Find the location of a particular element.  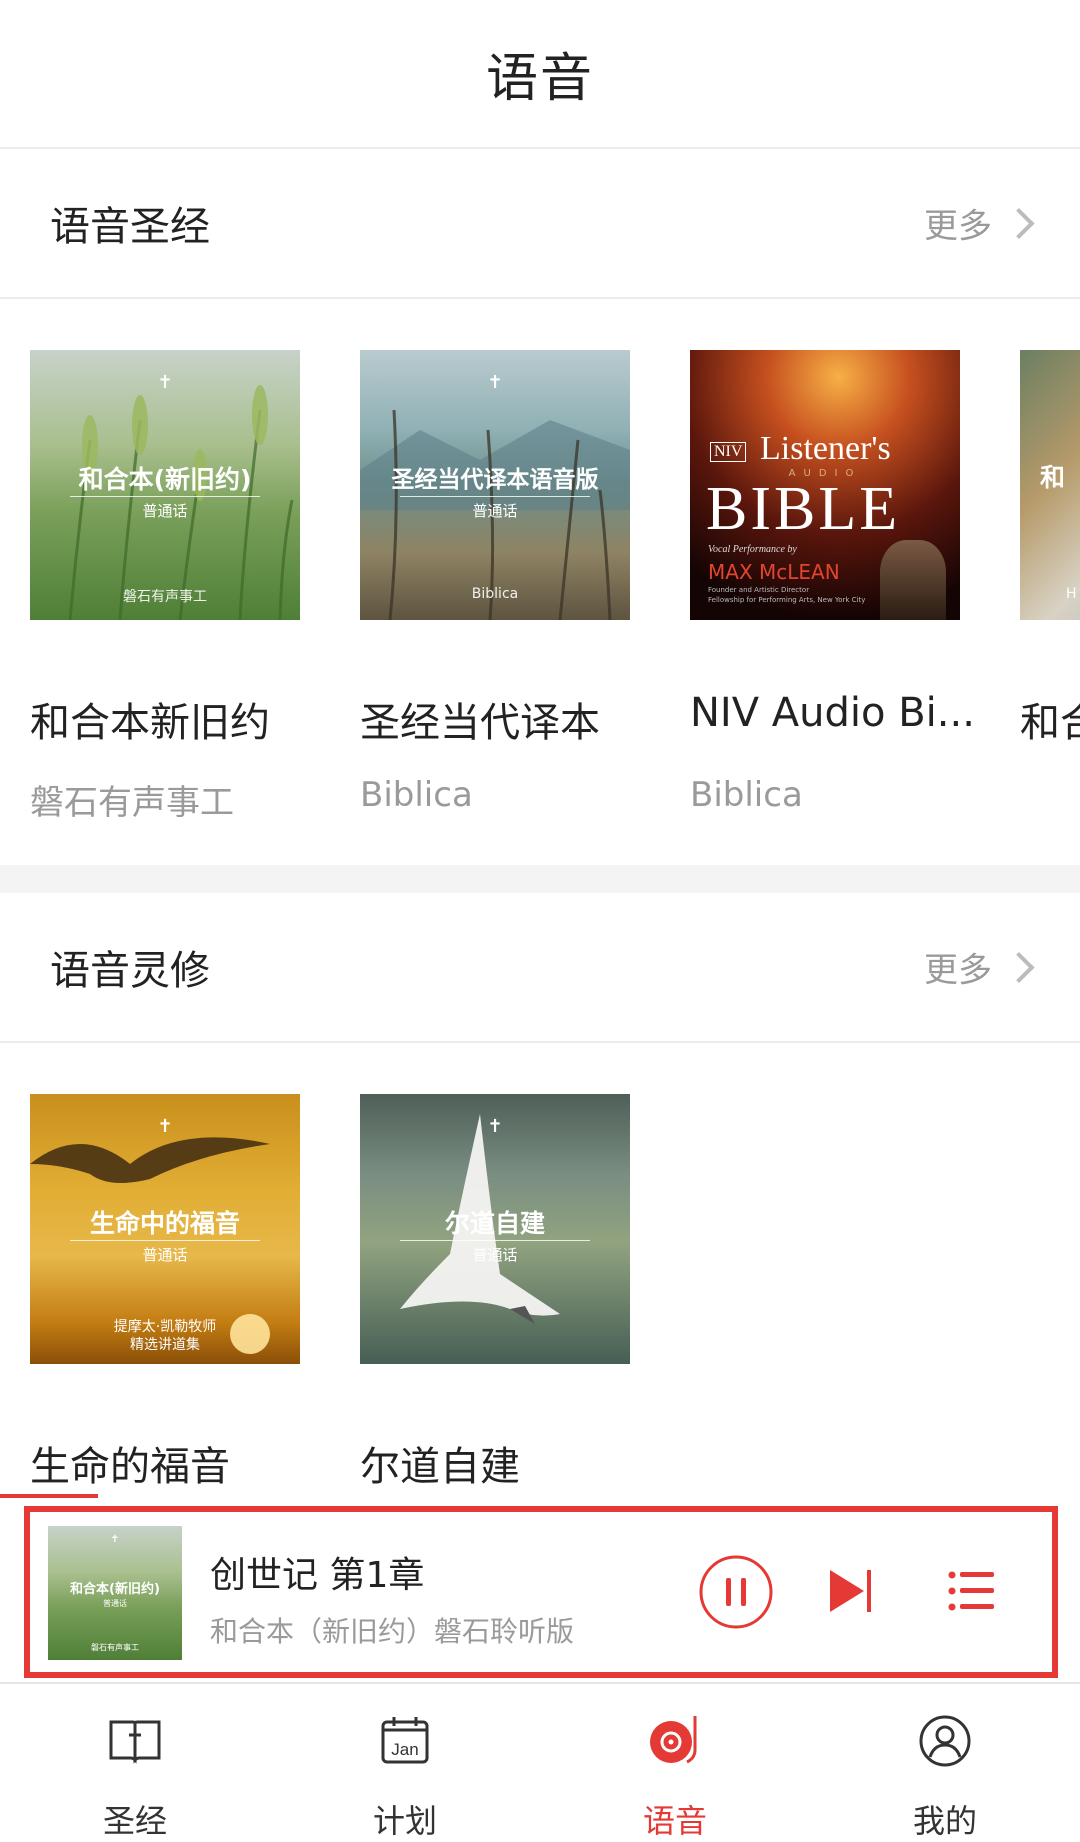

thumb-title: 和合本(新旧约) is located at coordinates (115, 1589).